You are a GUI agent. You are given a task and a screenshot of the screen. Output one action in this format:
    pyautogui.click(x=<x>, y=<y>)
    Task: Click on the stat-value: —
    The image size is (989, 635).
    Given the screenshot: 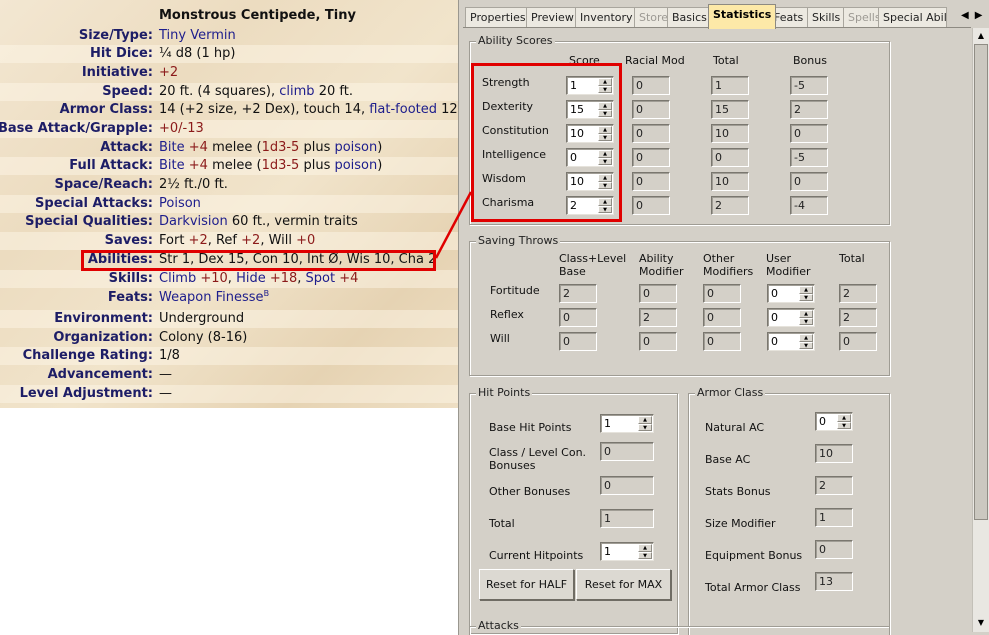 What is the action you would take?
    pyautogui.click(x=165, y=393)
    